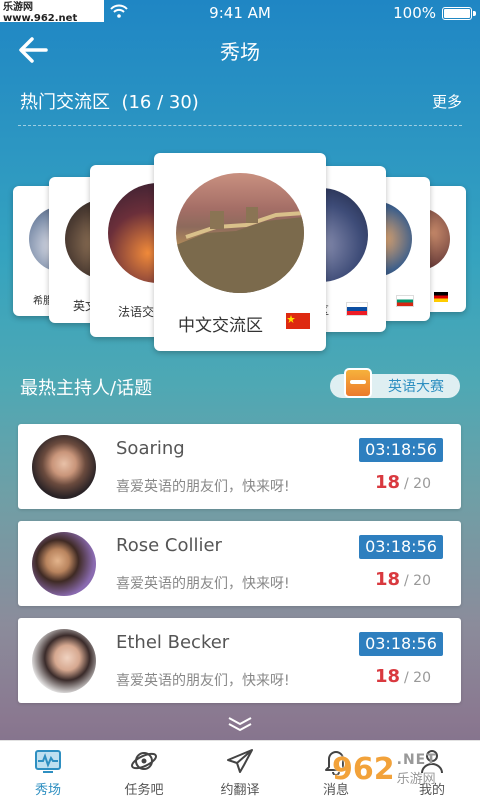 The width and height of the screenshot is (480, 800). I want to click on chevron-down-icon, so click(240, 724).